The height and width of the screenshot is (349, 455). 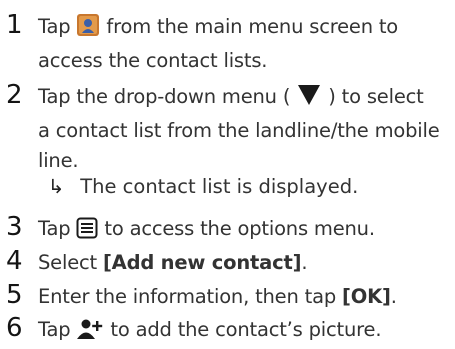 I want to click on step-text-post: to add the contact’s picture., so click(x=246, y=329).